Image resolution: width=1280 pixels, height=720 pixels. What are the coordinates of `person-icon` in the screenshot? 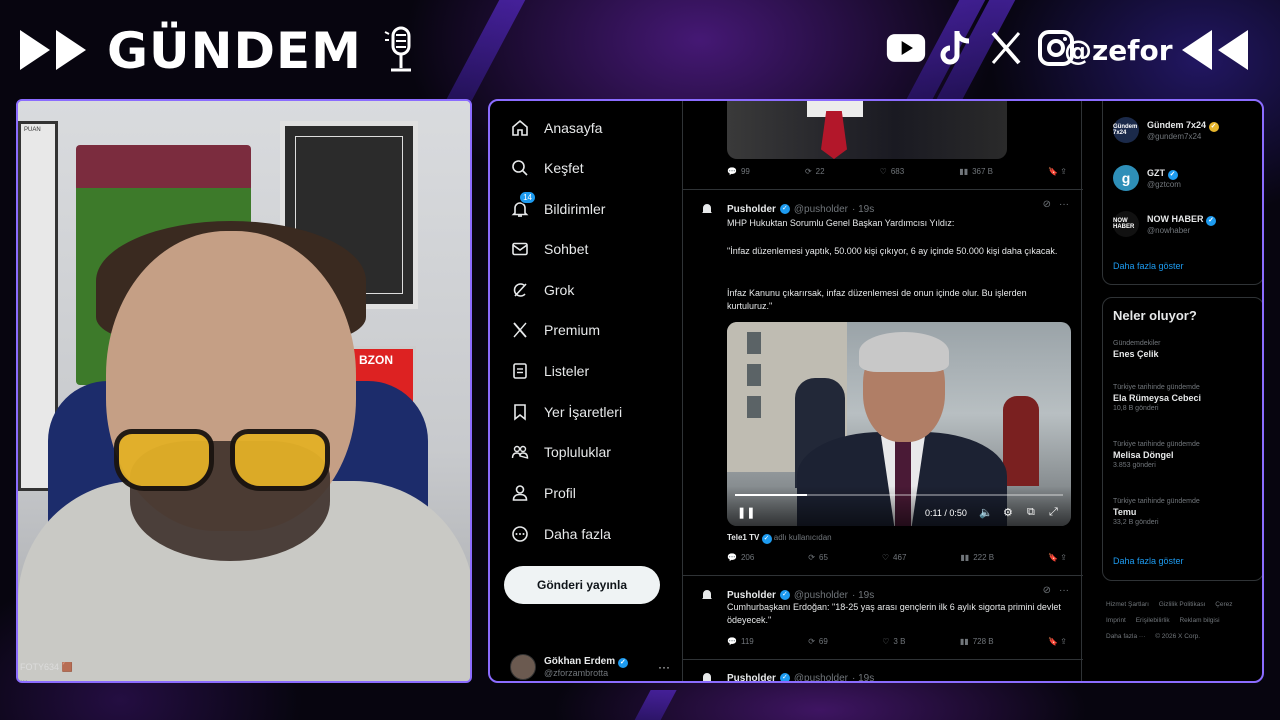 It's located at (520, 493).